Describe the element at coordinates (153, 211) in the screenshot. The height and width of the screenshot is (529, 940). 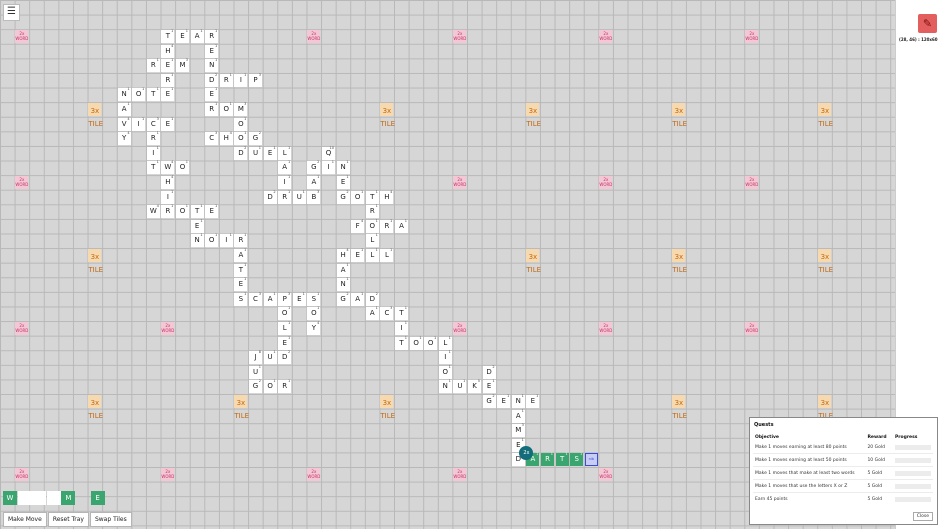
I see `board-tile: W4` at that location.